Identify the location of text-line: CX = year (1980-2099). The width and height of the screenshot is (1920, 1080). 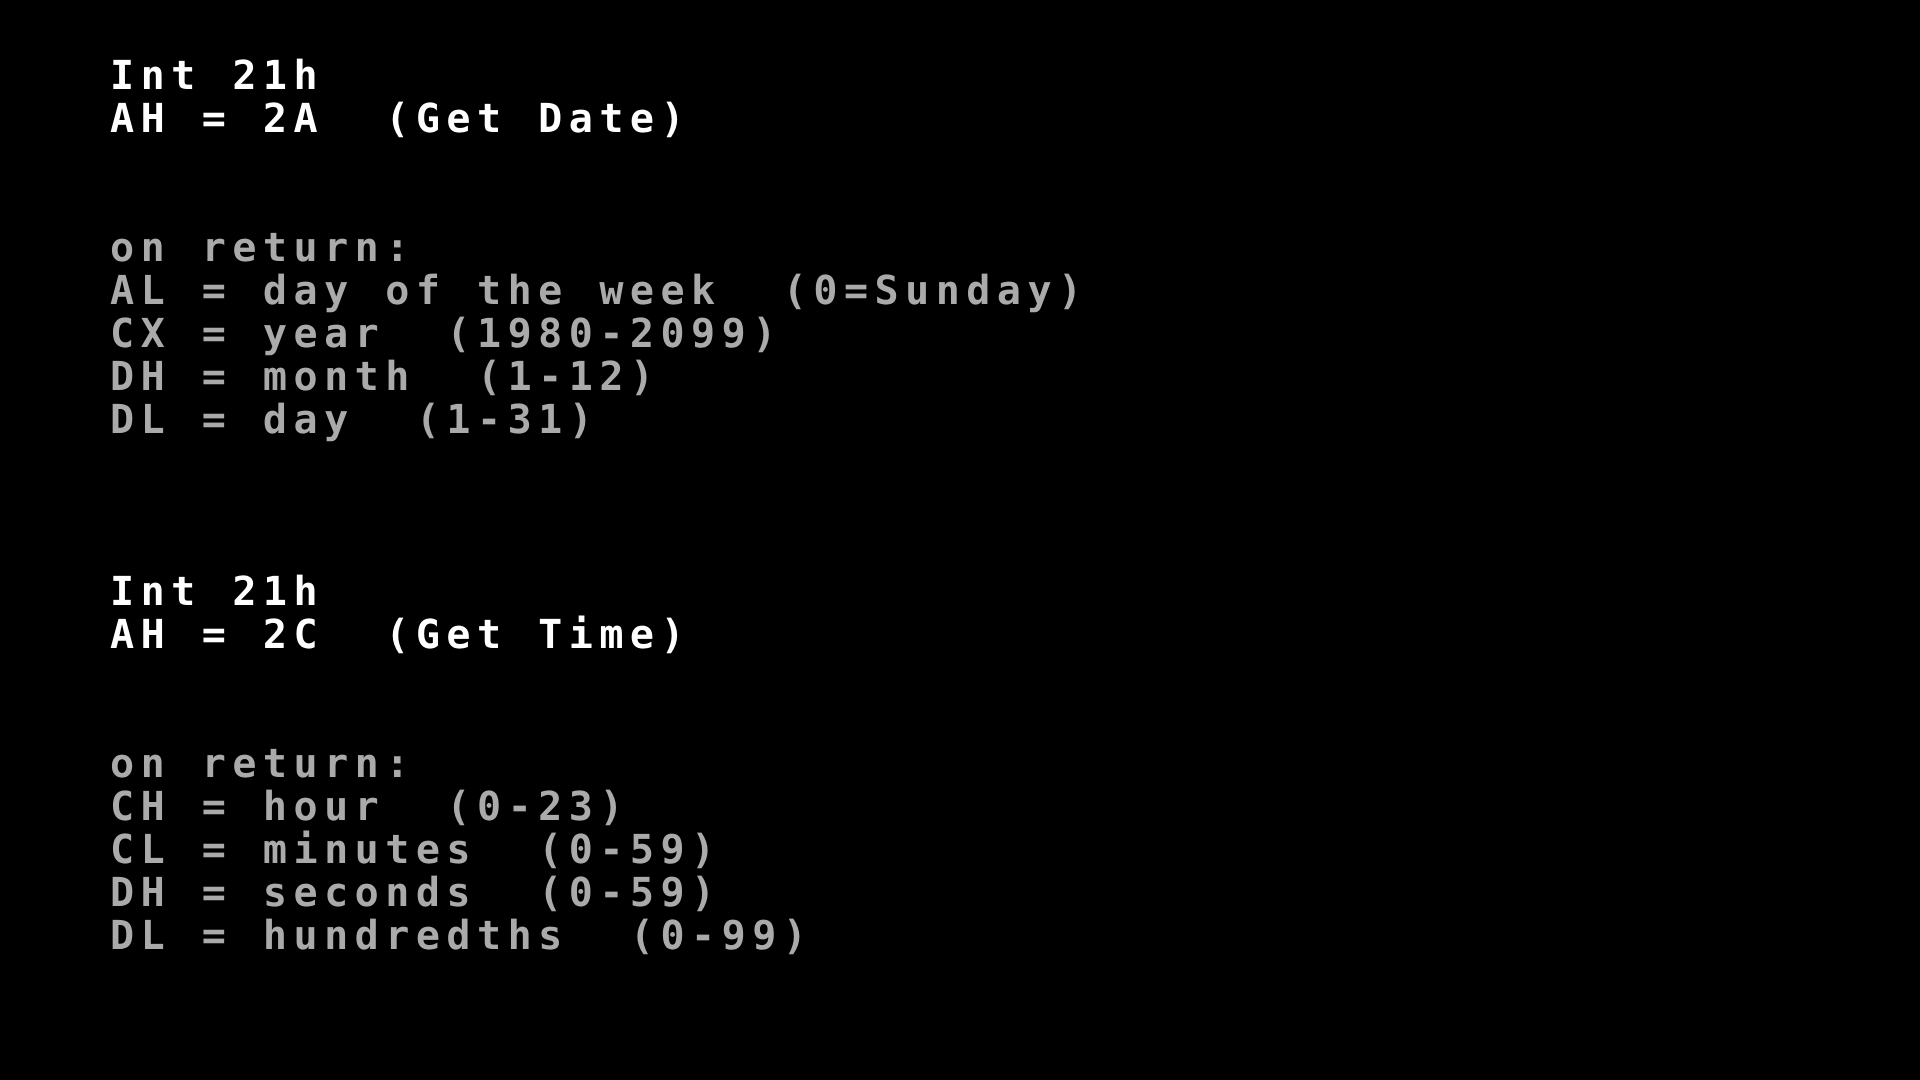
(446, 334).